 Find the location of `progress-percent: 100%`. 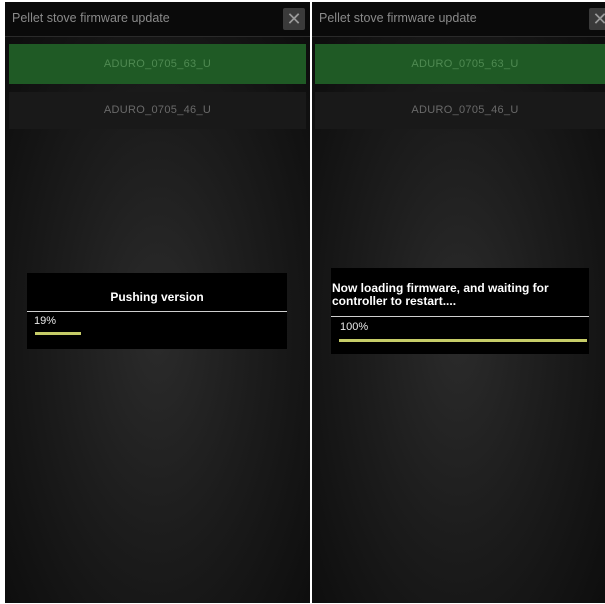

progress-percent: 100% is located at coordinates (354, 327).